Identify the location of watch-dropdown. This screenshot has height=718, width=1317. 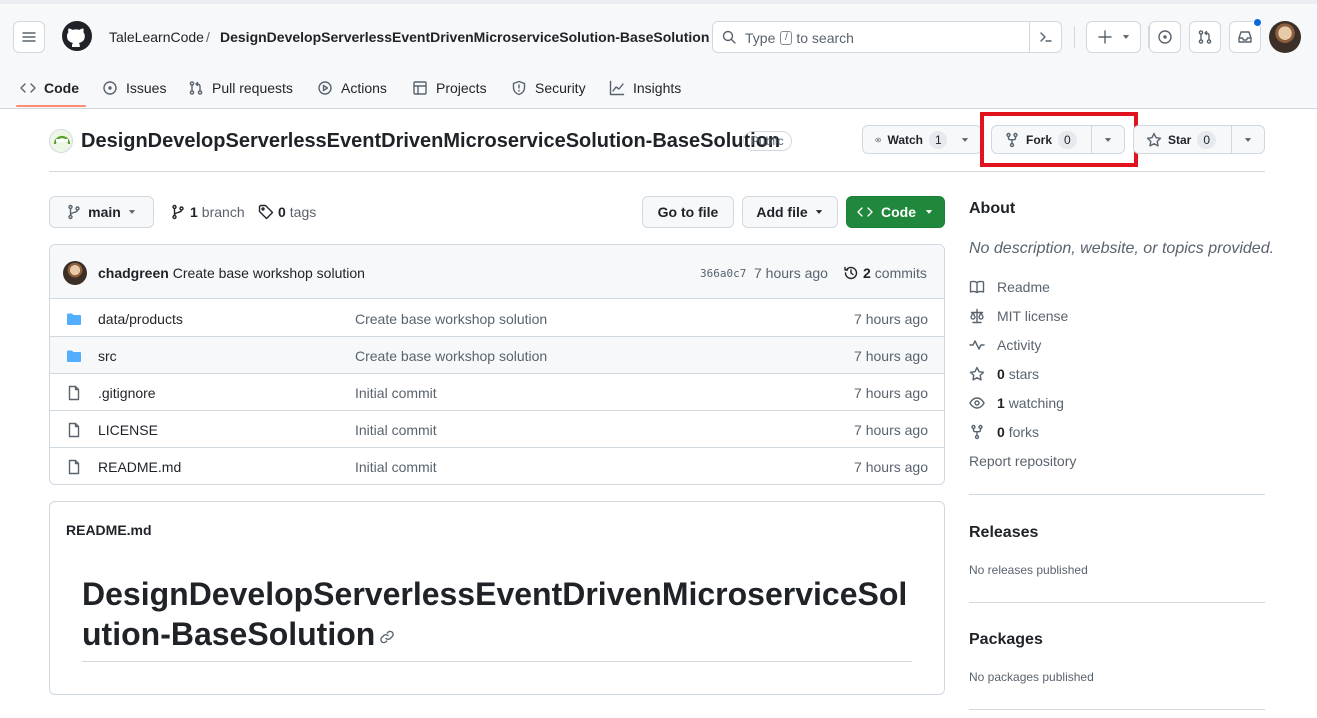
(965, 139).